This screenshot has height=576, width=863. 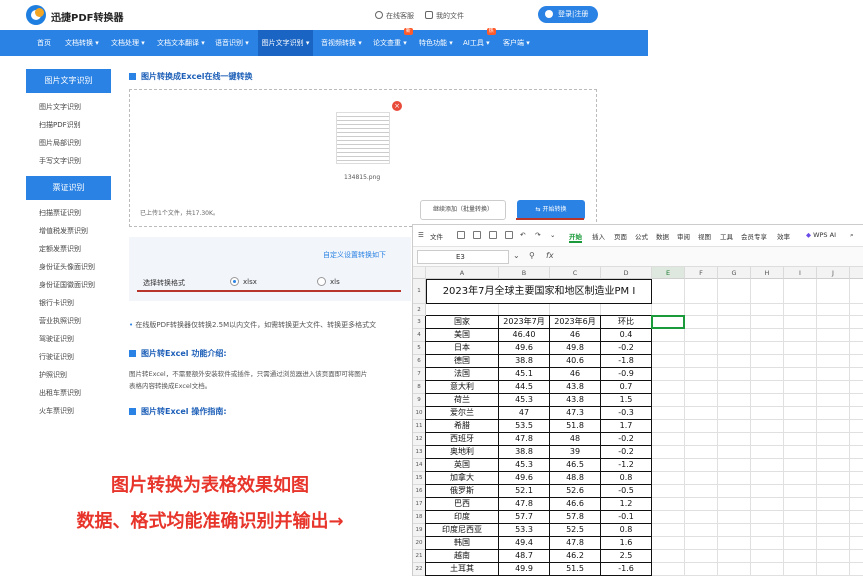 What do you see at coordinates (626, 556) in the screenshot?
I see `table-cell: 2.5` at bounding box center [626, 556].